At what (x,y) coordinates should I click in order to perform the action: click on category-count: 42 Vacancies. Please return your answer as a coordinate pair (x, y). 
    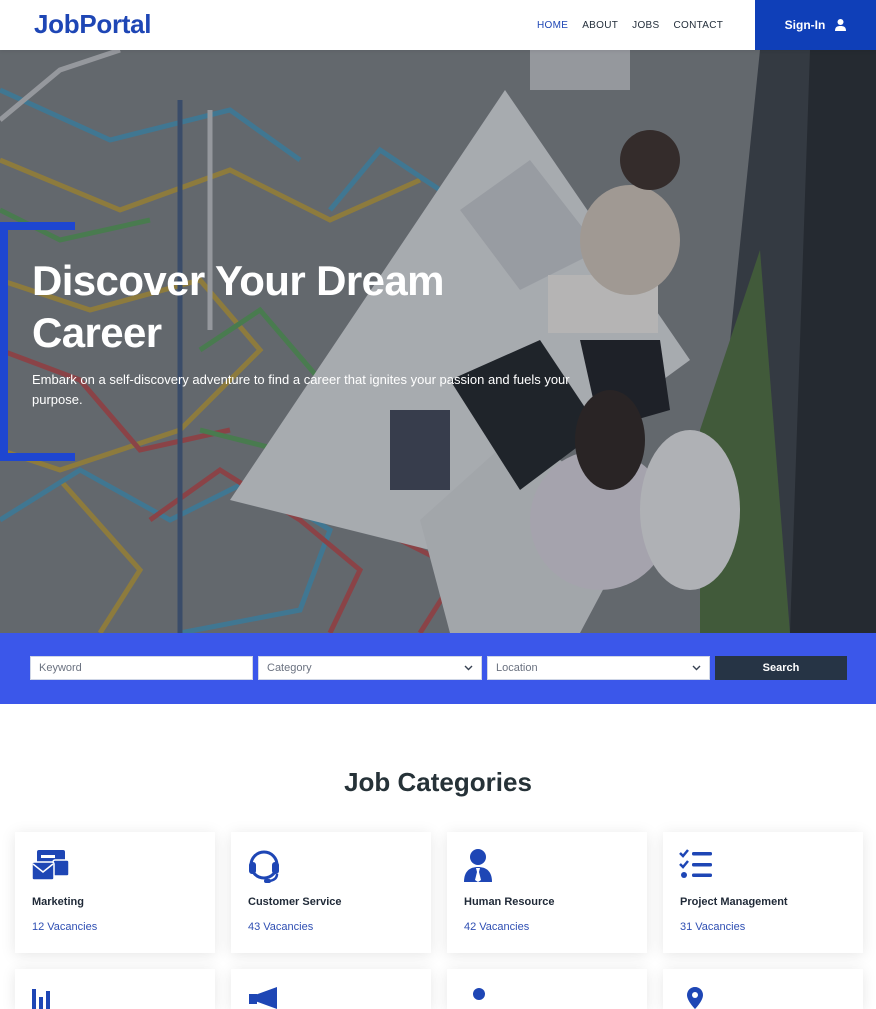
    Looking at the image, I should click on (497, 927).